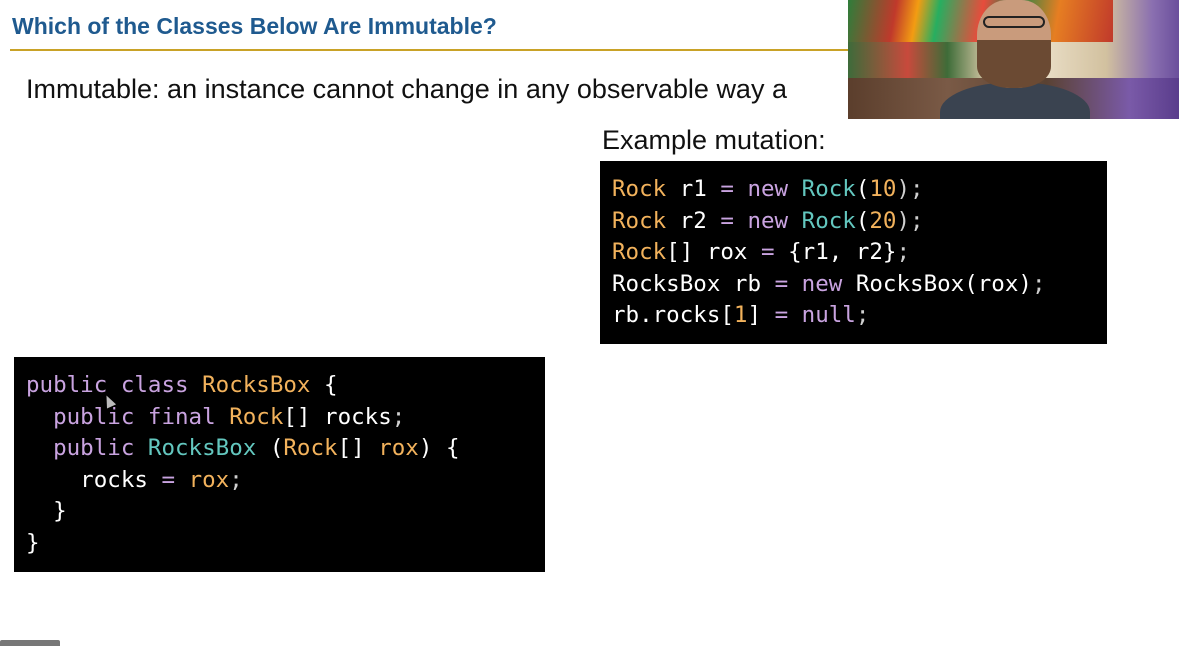 This screenshot has height=646, width=1179. I want to click on example-mutation-heading: Example mutation:, so click(714, 140).